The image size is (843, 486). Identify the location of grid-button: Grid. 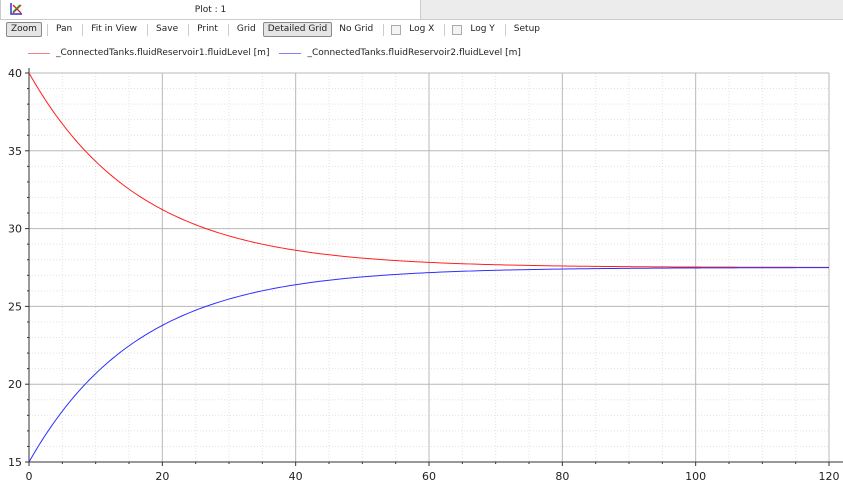
(246, 29).